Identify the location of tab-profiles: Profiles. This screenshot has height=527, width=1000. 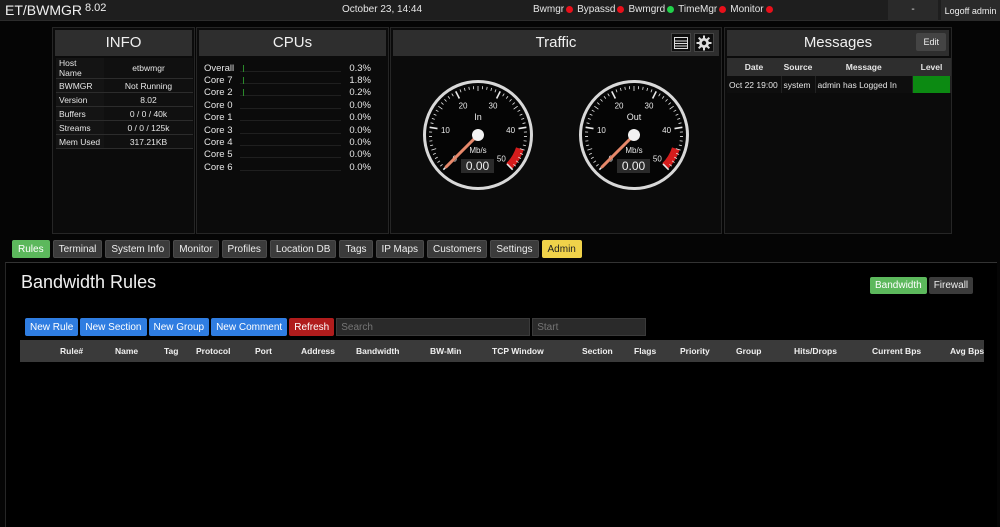
(244, 249).